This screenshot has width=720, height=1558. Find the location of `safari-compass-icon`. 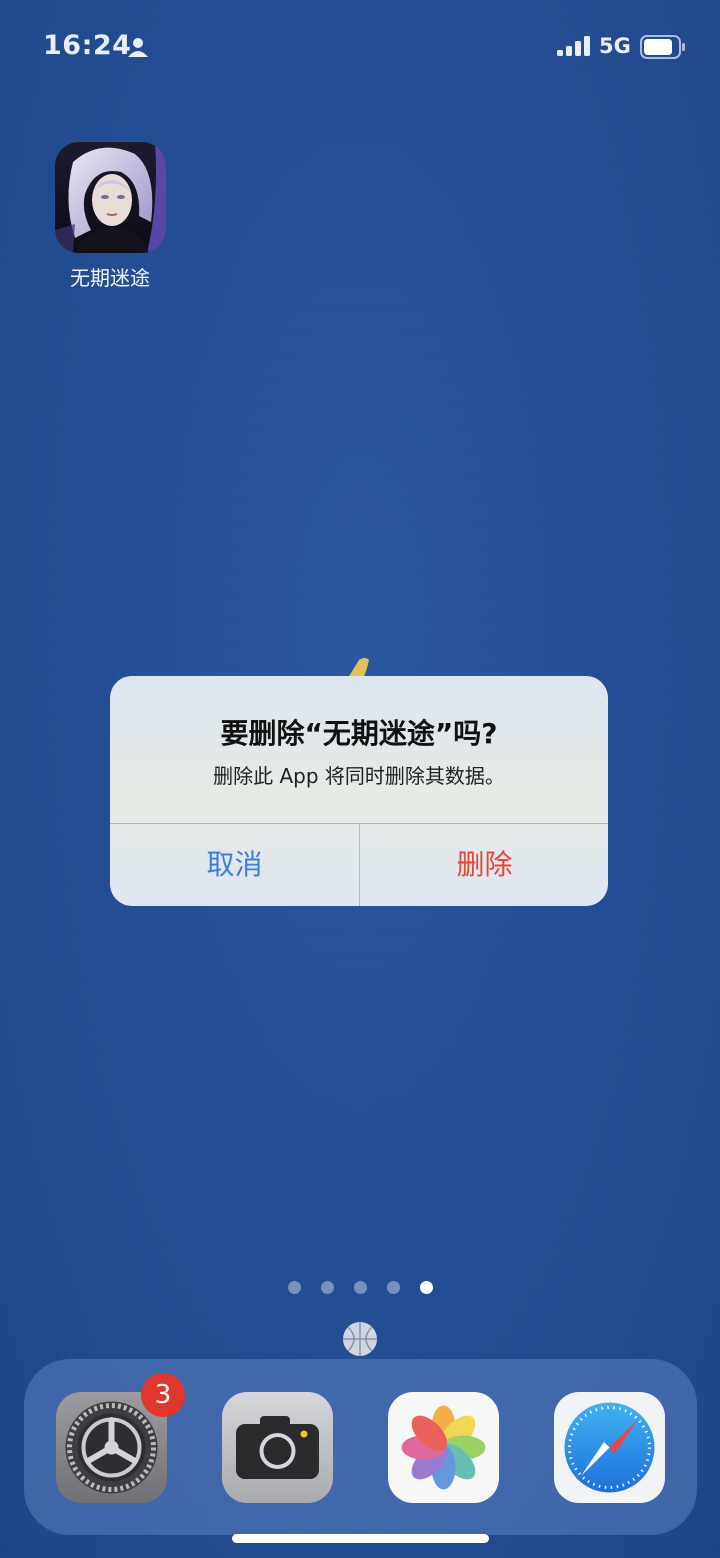

safari-compass-icon is located at coordinates (609, 1447).